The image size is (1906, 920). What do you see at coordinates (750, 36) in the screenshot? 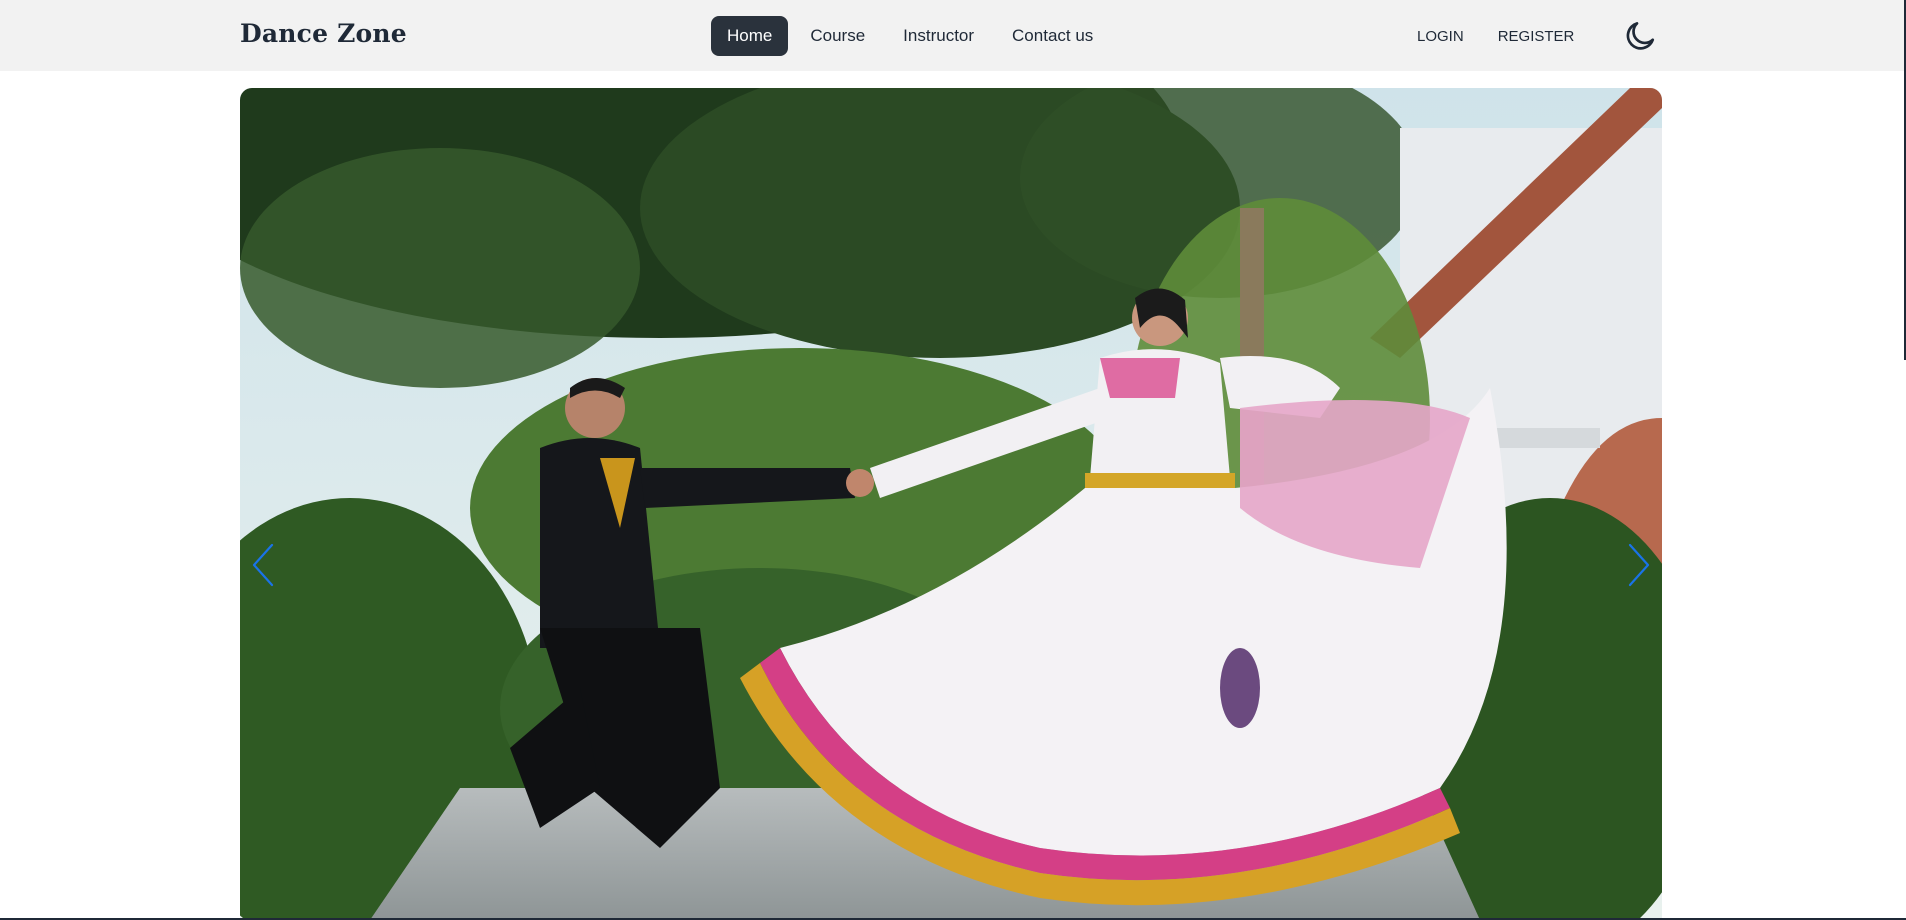
I see `nav-item-home: Home` at bounding box center [750, 36].